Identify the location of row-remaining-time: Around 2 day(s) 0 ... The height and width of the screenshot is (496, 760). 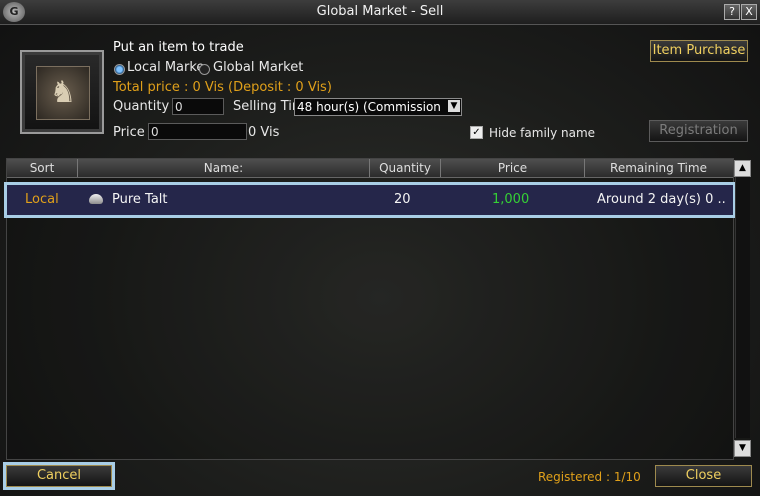
(661, 199).